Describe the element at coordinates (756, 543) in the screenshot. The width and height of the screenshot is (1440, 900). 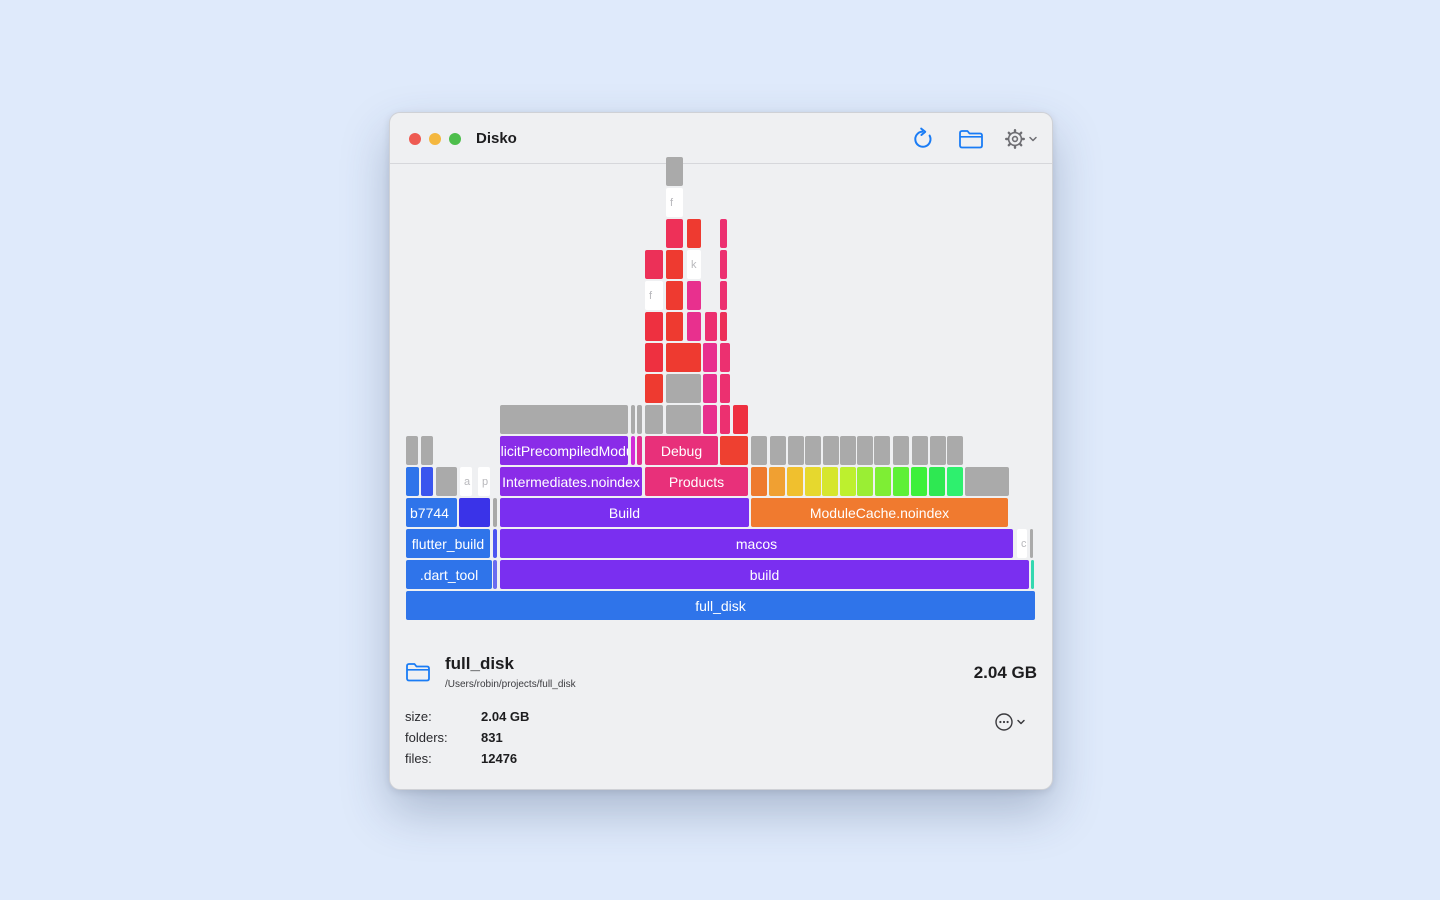
I see `flame-segment-macos: macos` at that location.